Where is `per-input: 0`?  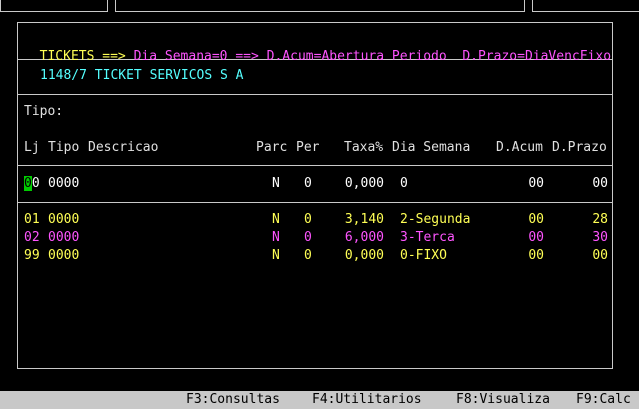
per-input: 0 is located at coordinates (308, 184).